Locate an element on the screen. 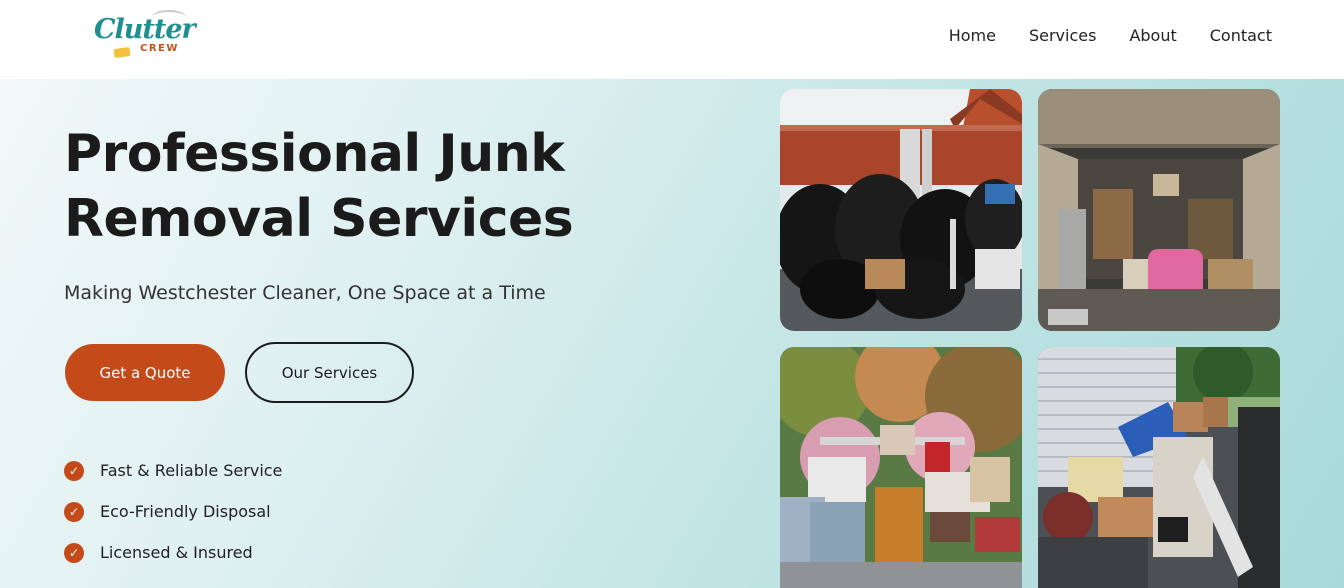  nav-about-link: About is located at coordinates (1152, 35).